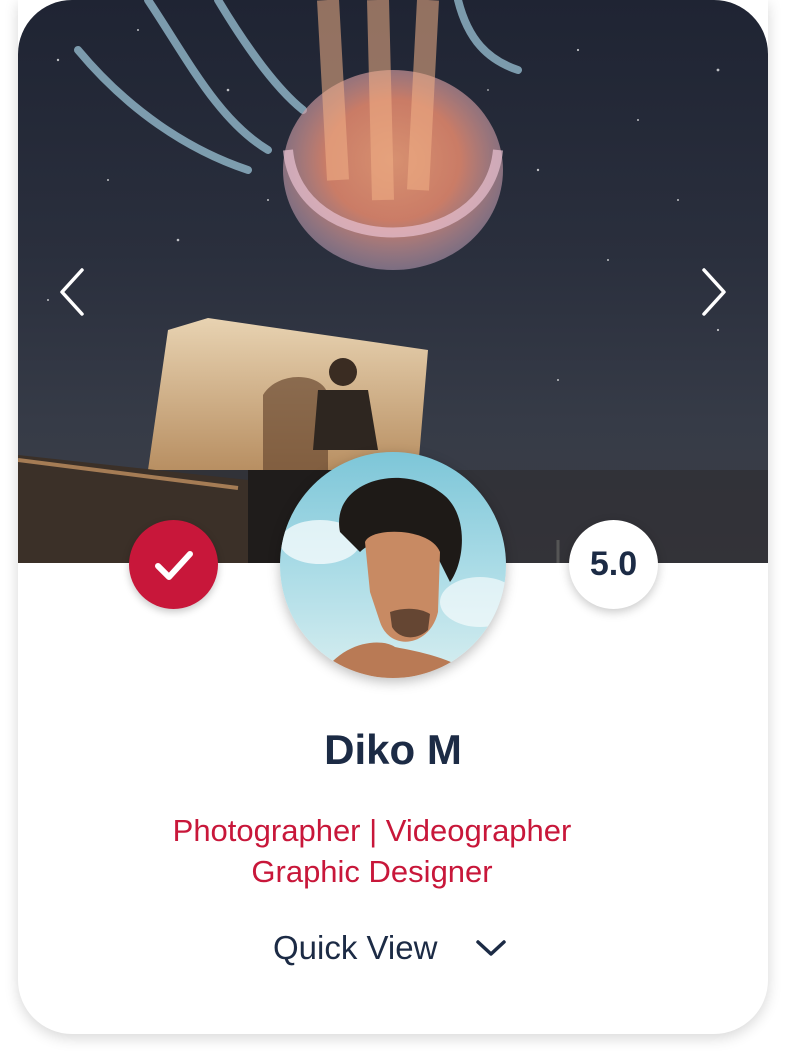 This screenshot has height=1060, width=787. I want to click on check-icon, so click(173, 565).